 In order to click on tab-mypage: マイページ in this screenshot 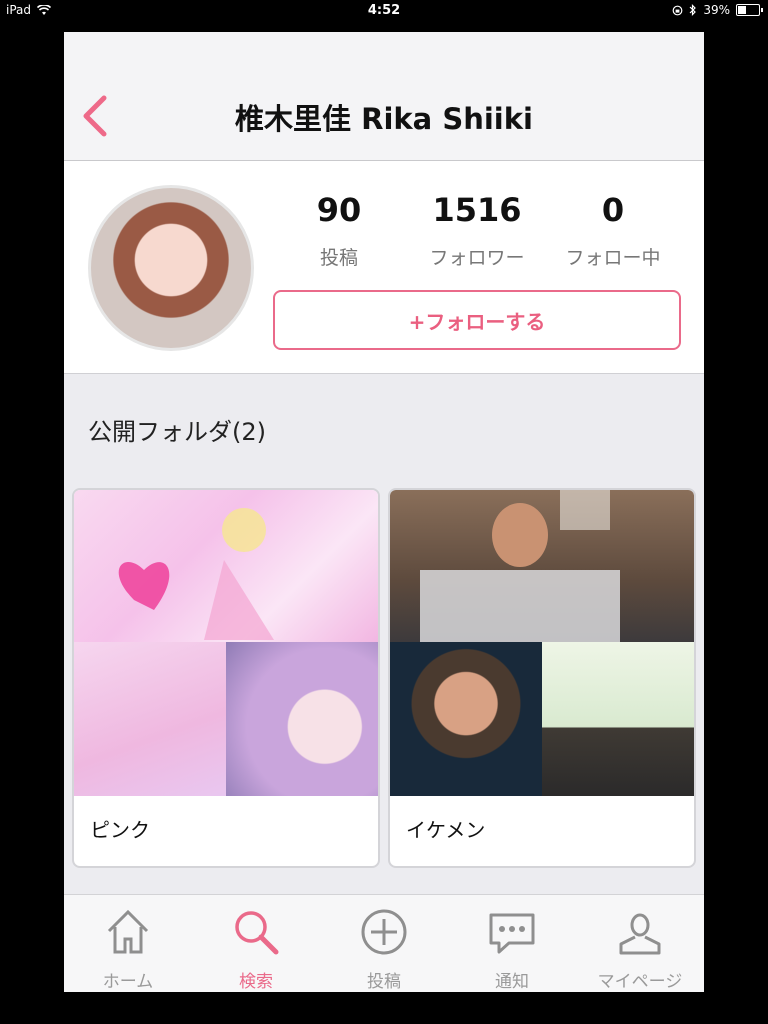, I will do `click(640, 943)`.